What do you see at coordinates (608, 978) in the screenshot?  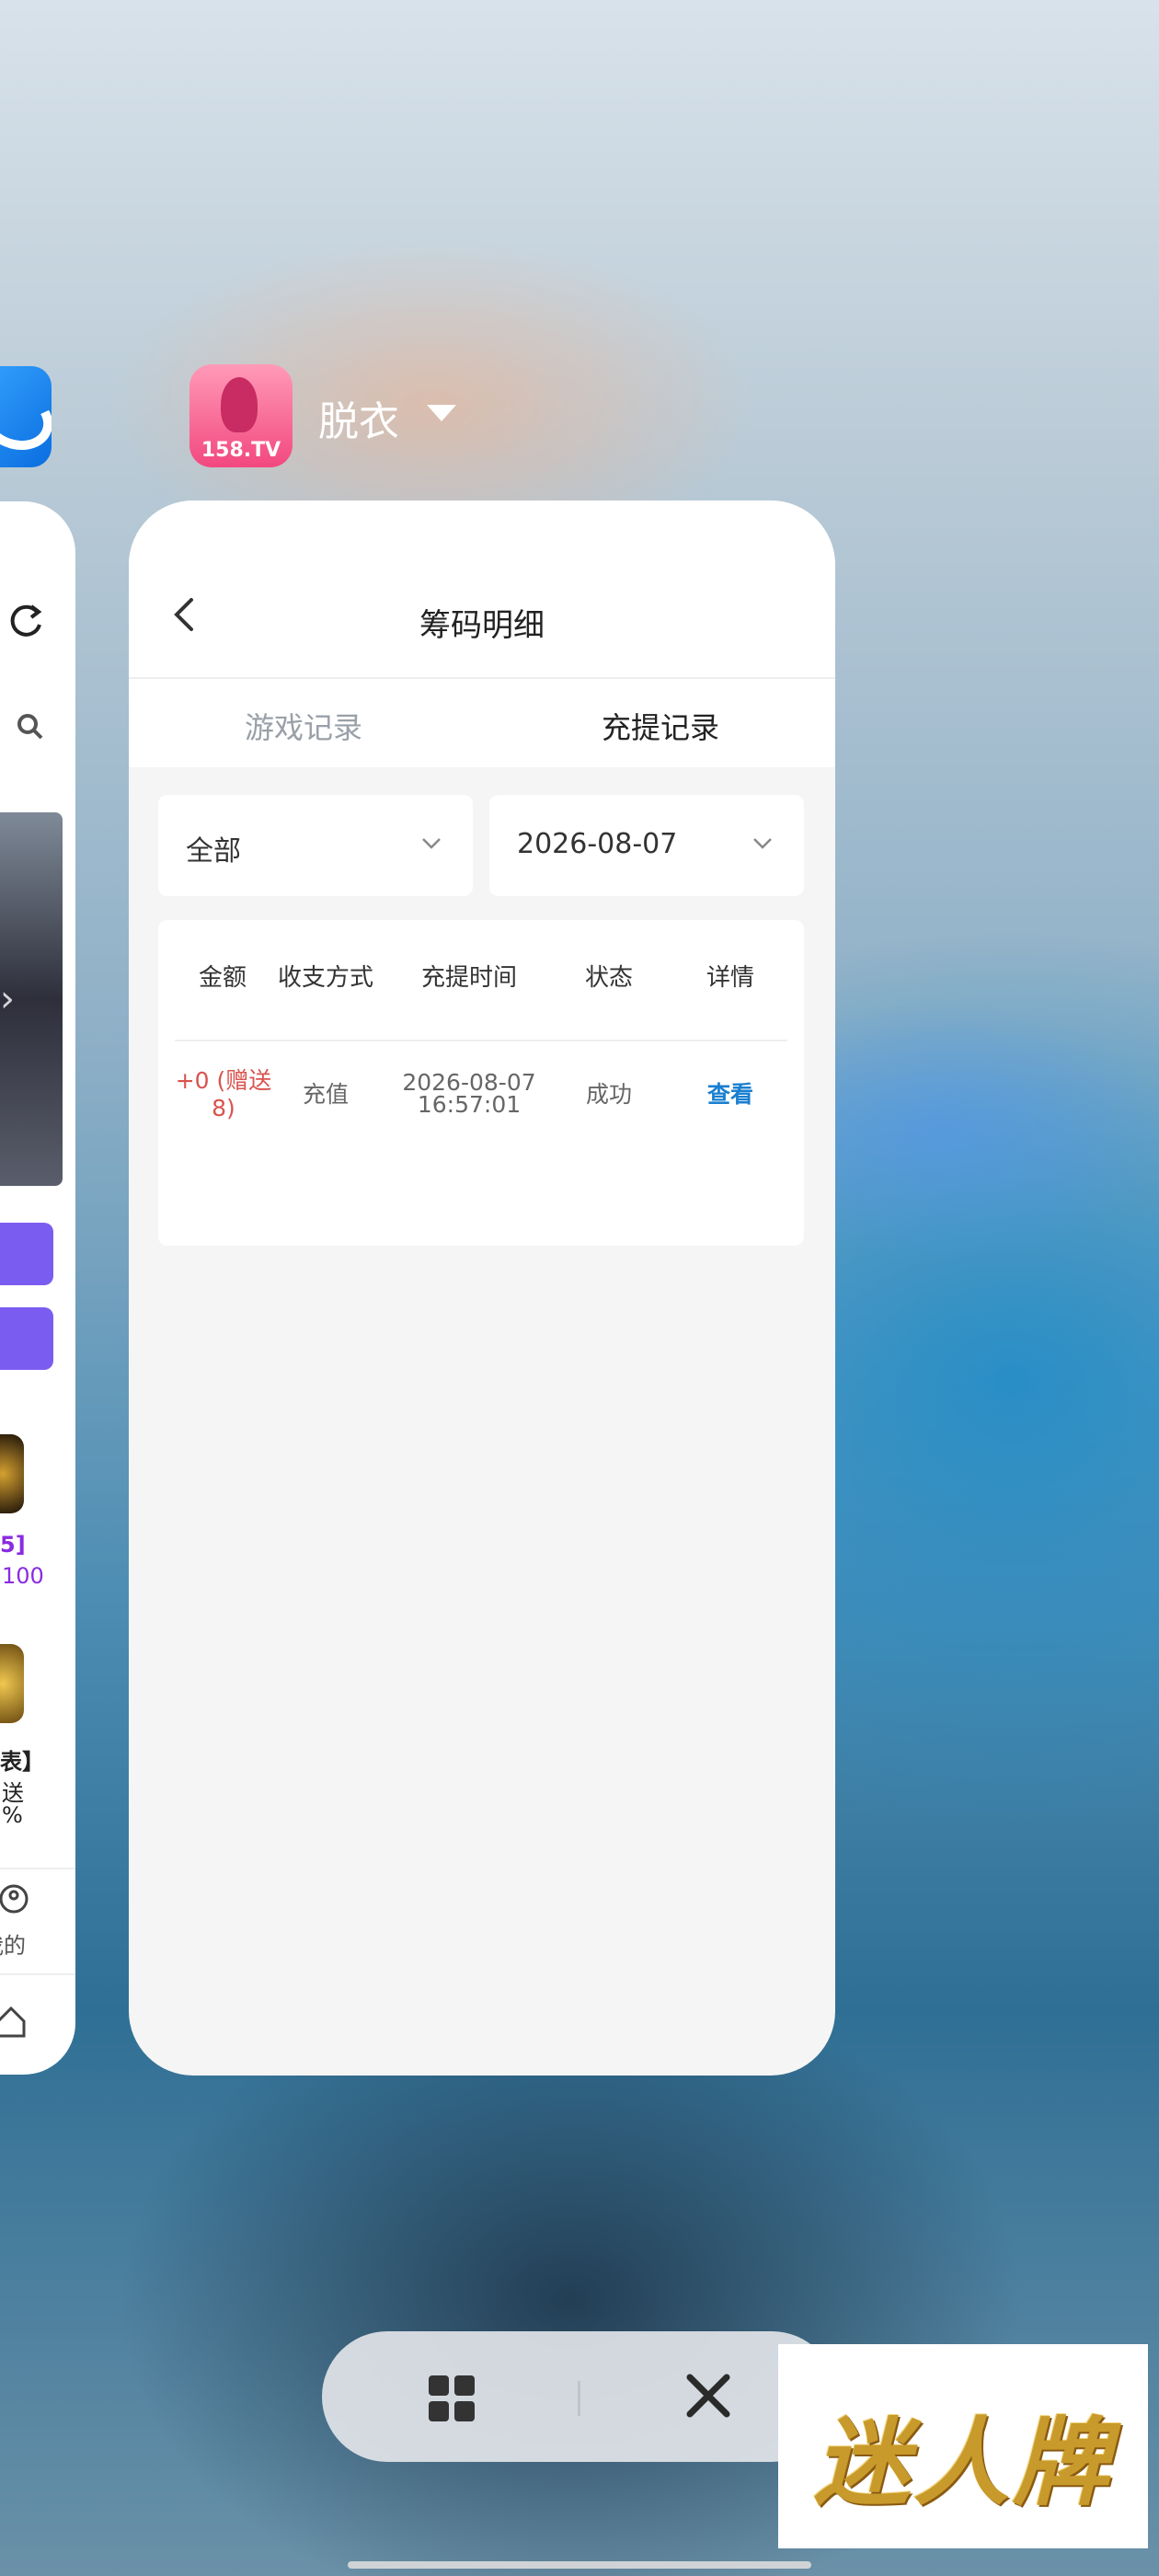 I see `column-header-status: 状态` at bounding box center [608, 978].